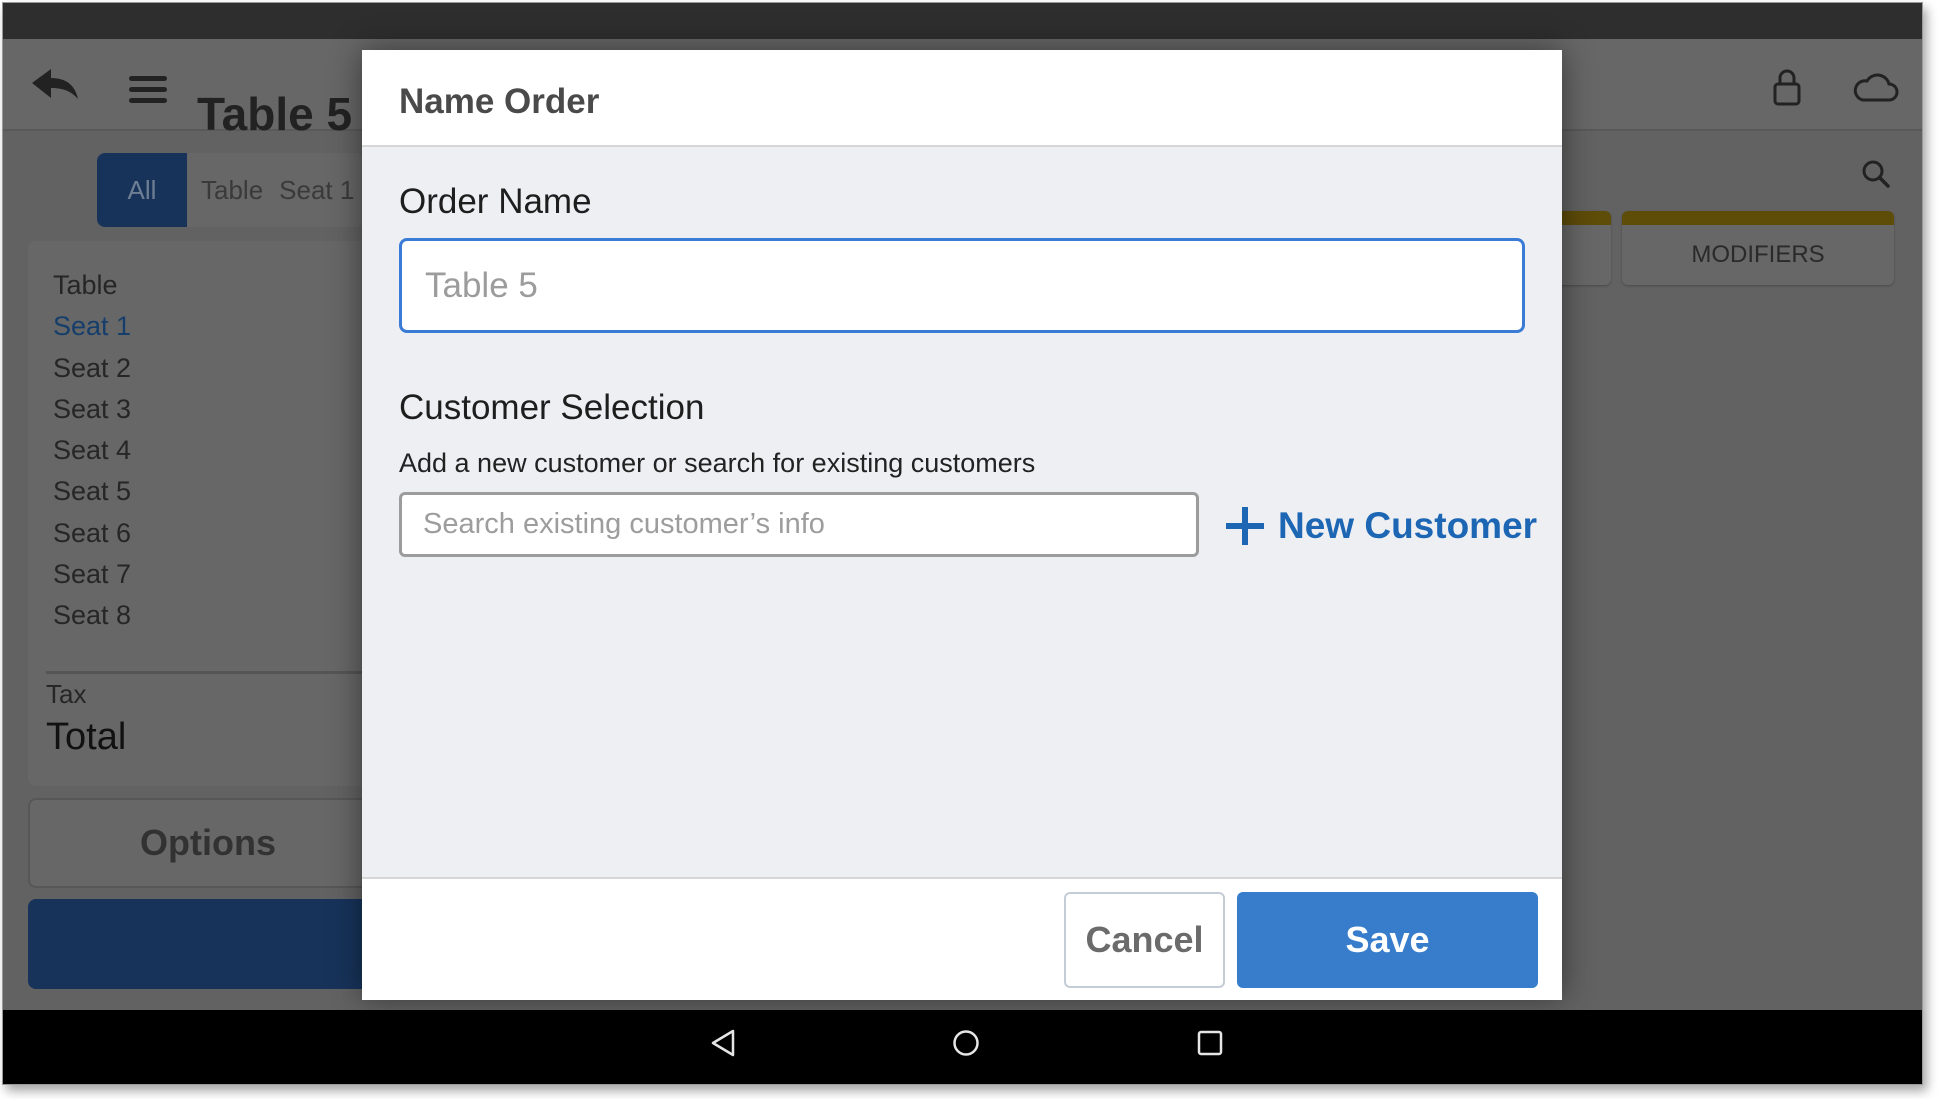  What do you see at coordinates (799, 524) in the screenshot?
I see `customer-search-input` at bounding box center [799, 524].